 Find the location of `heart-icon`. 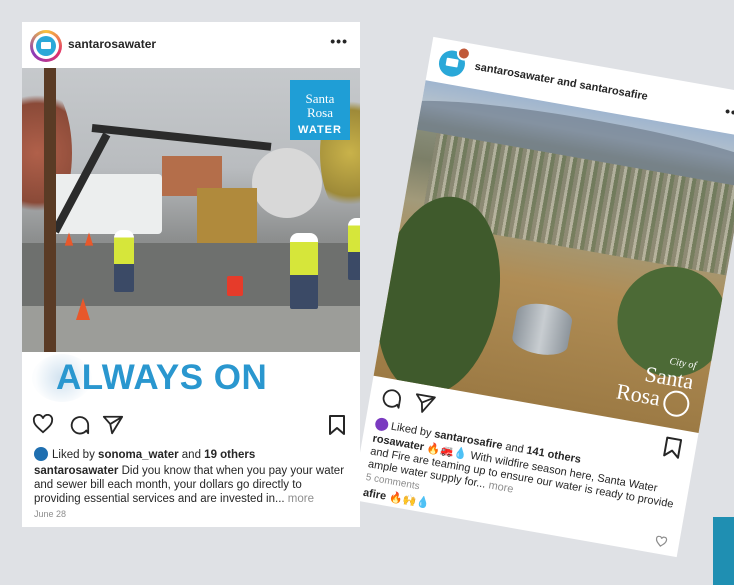

heart-icon is located at coordinates (43, 424).